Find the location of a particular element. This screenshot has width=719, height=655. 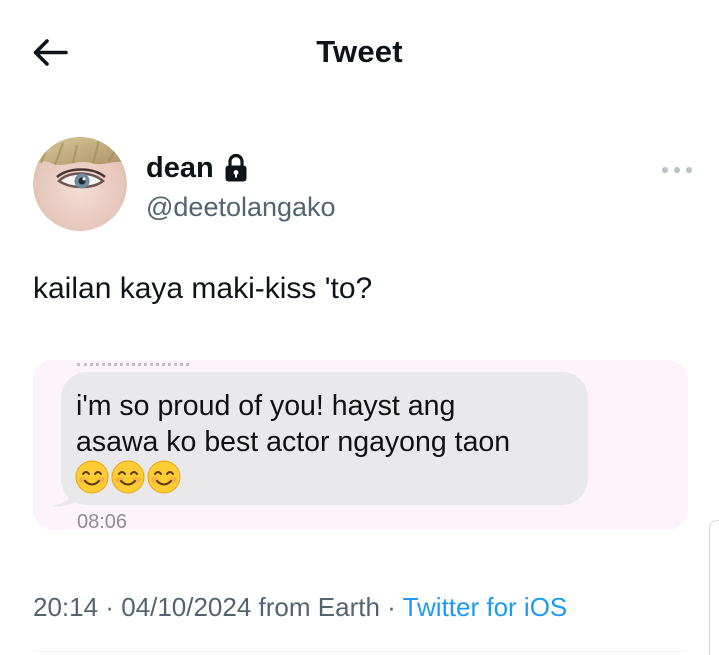

cropped-edge is located at coordinates (133, 363).